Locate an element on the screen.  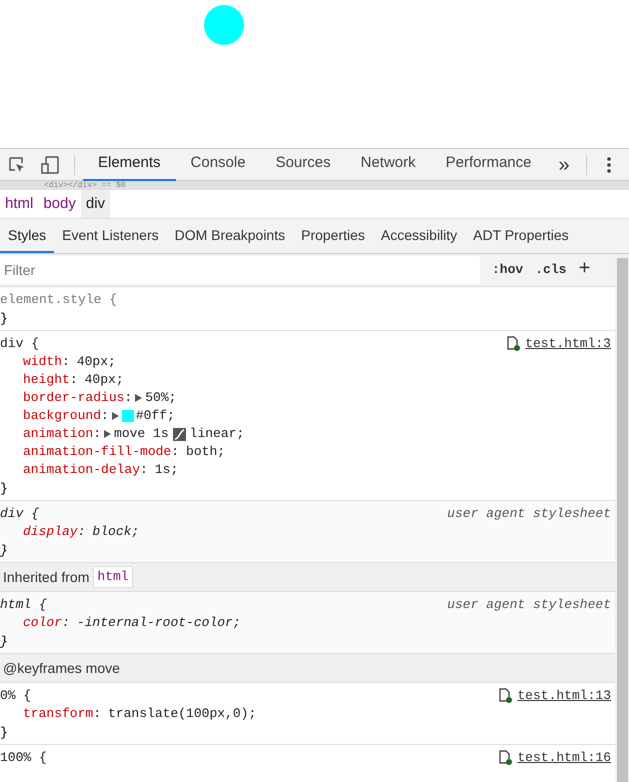
panel-tab: Sources is located at coordinates (303, 164).